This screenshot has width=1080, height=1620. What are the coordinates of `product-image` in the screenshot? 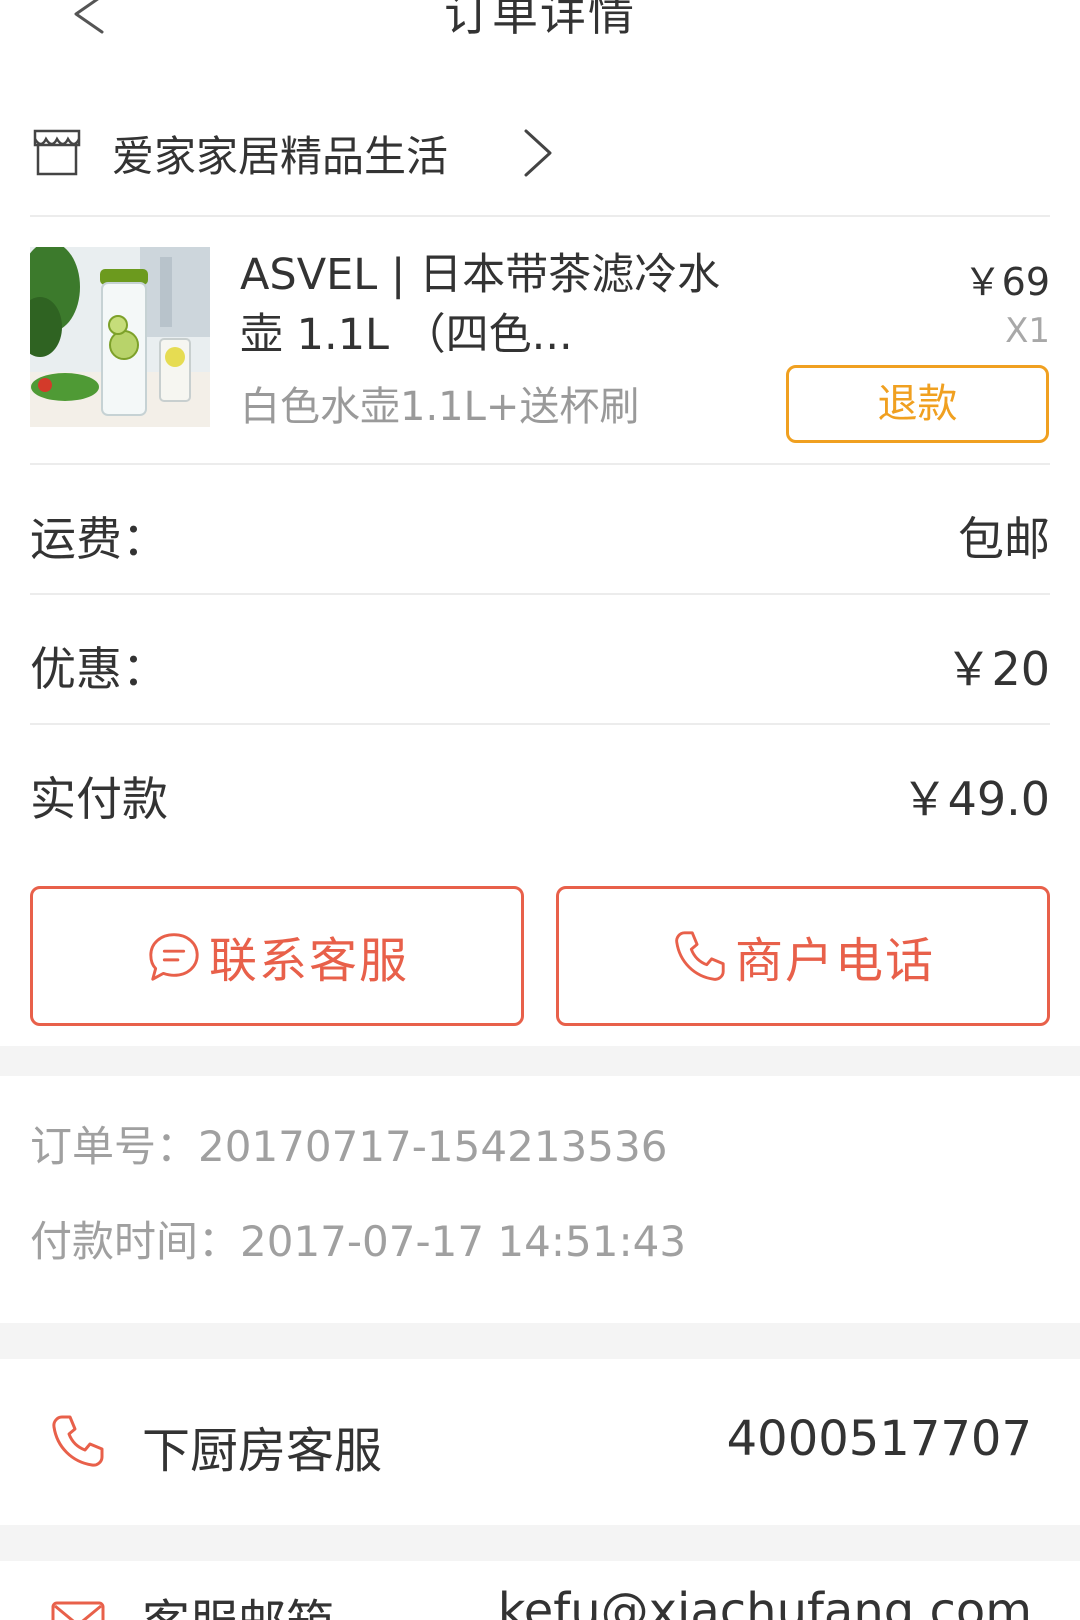 It's located at (120, 337).